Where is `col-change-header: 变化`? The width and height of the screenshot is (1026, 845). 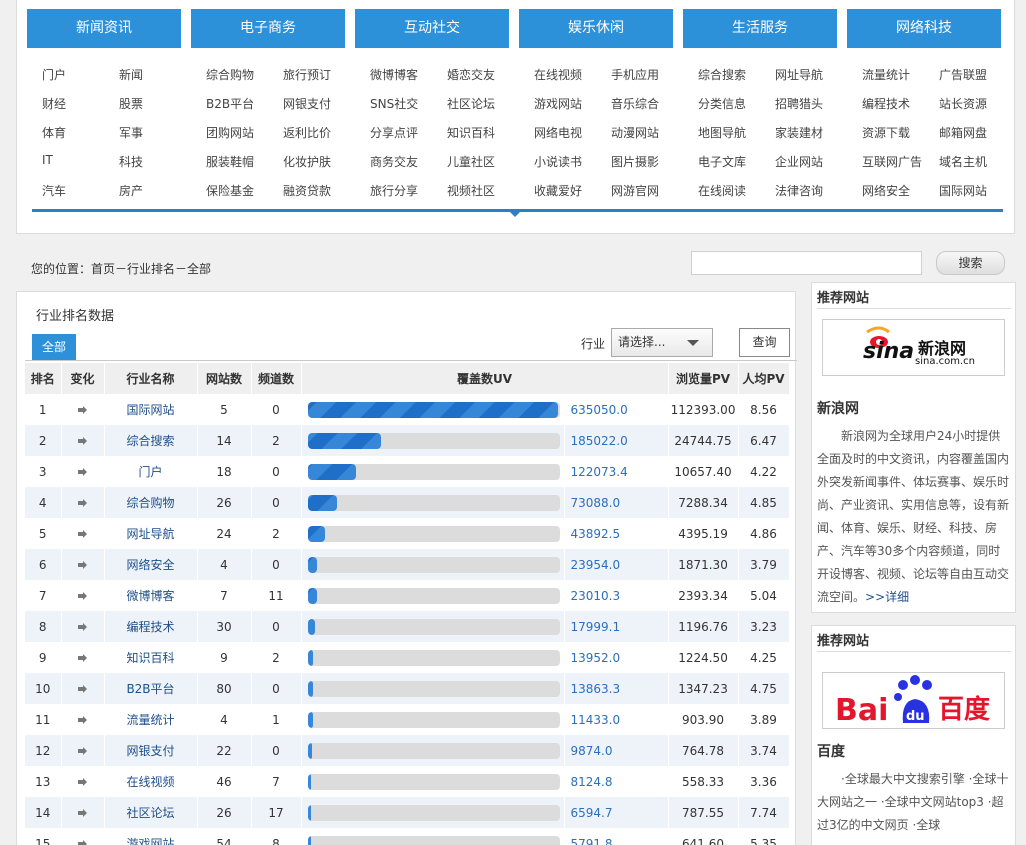 col-change-header: 变化 is located at coordinates (83, 378).